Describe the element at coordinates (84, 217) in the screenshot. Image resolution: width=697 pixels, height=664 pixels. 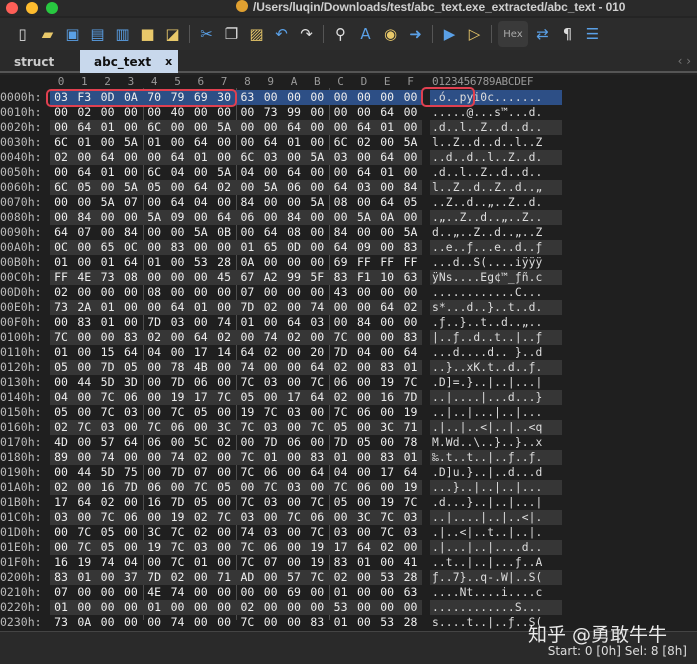
I see `hex-byte: 84` at that location.